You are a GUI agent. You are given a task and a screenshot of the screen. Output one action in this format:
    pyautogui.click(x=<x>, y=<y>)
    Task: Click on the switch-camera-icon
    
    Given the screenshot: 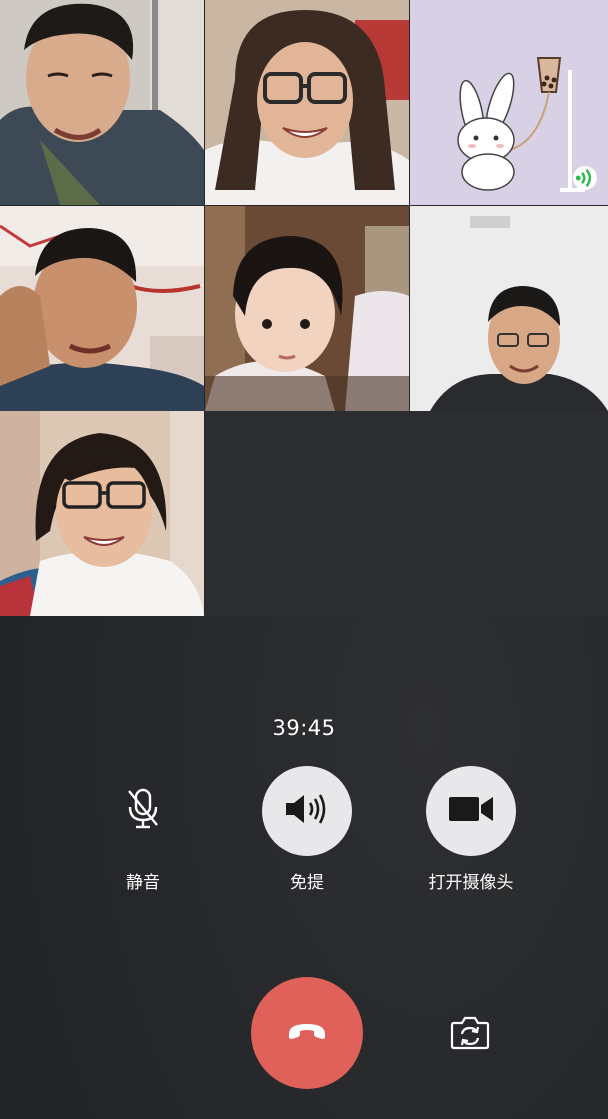 What is the action you would take?
    pyautogui.click(x=470, y=1034)
    